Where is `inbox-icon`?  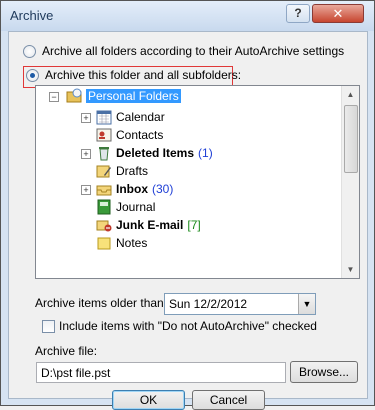
inbox-icon is located at coordinates (104, 190).